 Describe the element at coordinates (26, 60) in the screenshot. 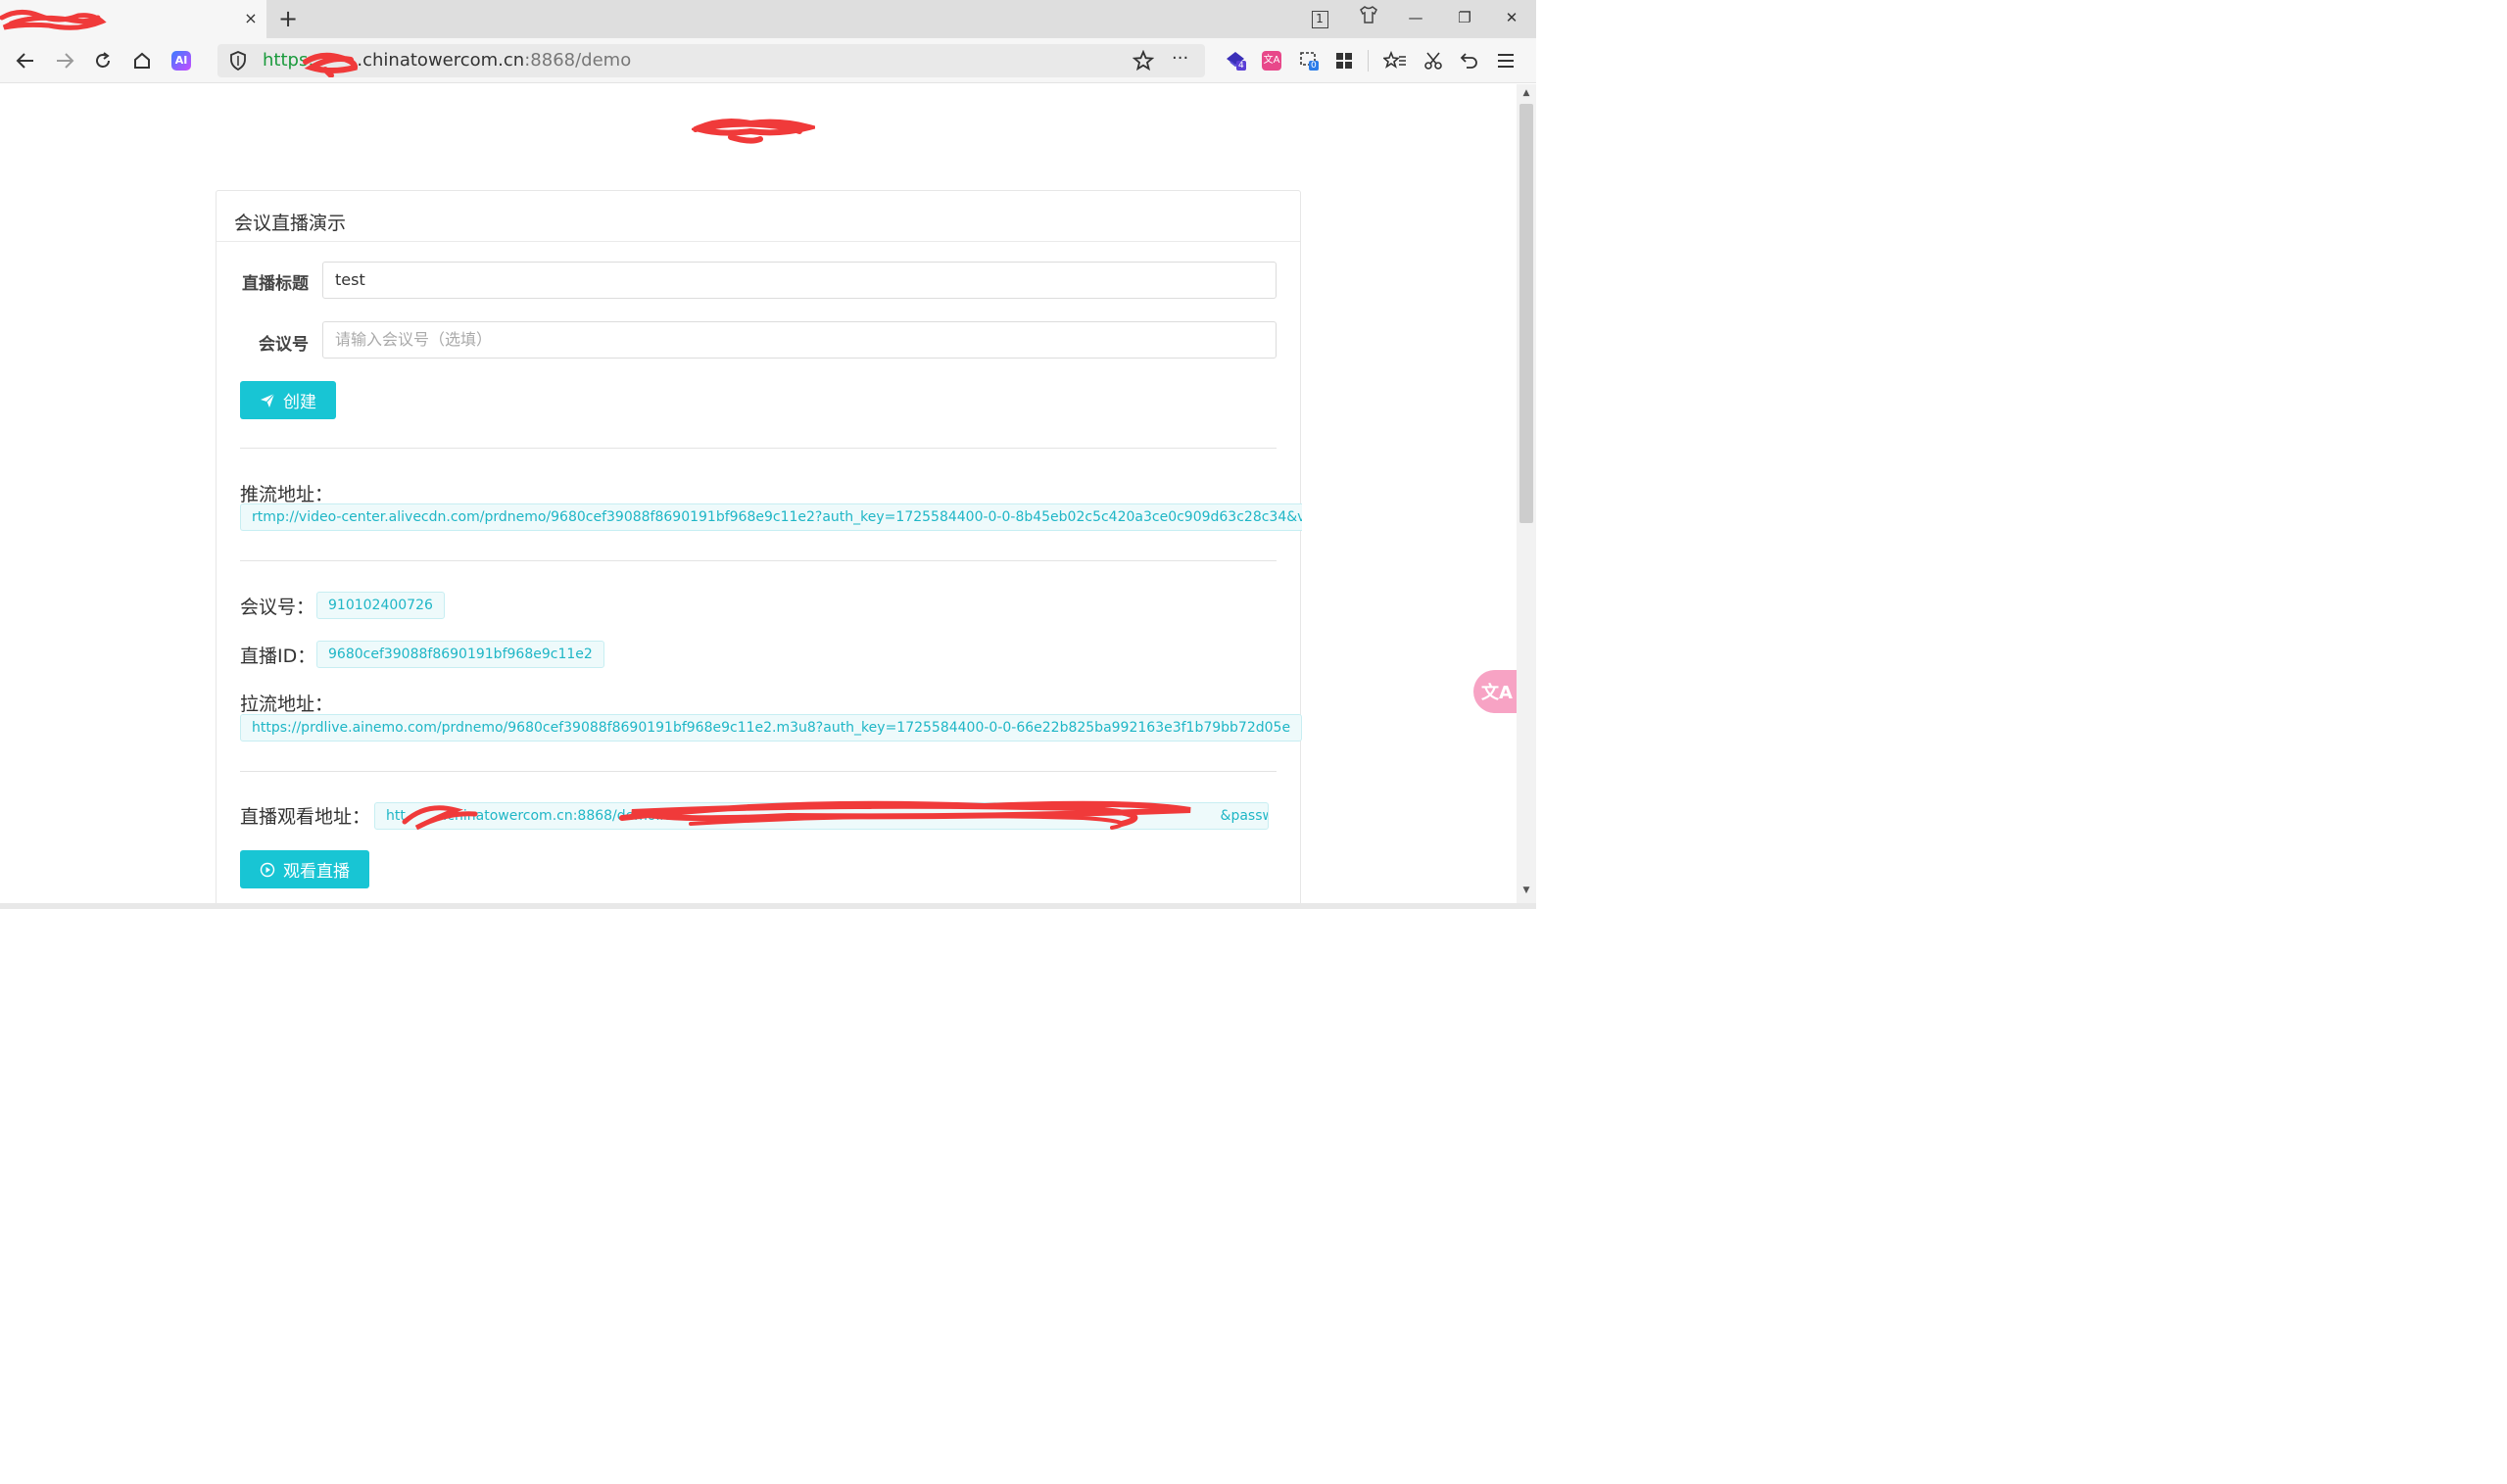

I see `back-icon` at that location.